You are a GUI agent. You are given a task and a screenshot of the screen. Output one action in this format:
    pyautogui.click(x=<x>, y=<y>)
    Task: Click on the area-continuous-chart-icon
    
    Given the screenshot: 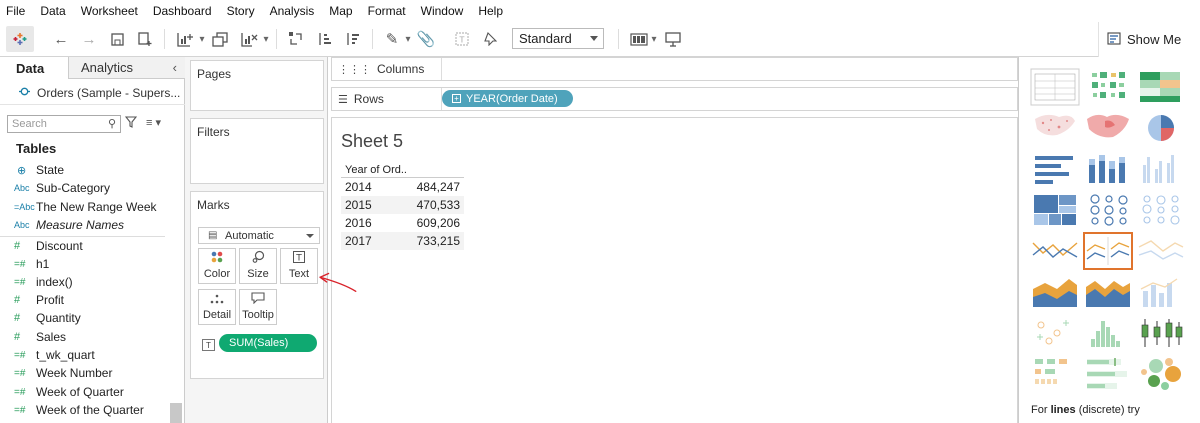 What is the action you would take?
    pyautogui.click(x=1055, y=292)
    